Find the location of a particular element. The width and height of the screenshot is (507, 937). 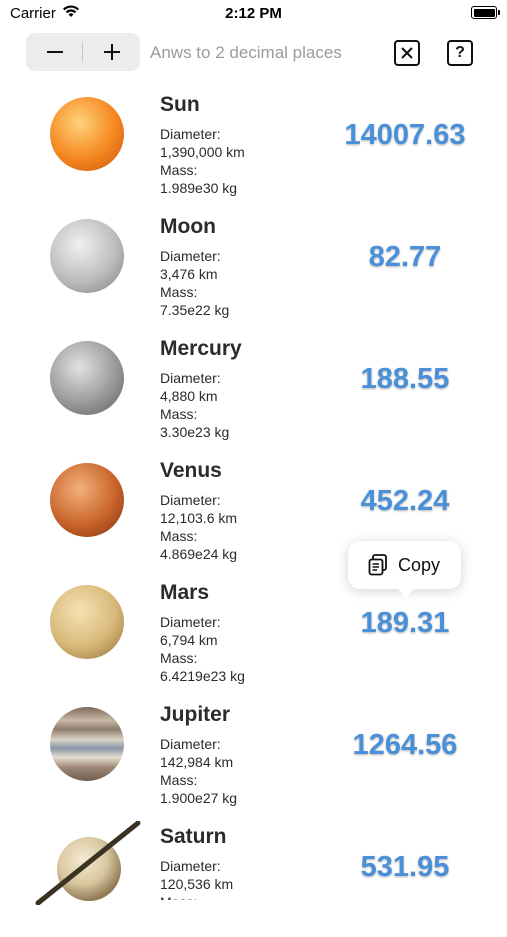

clock: 2:12 PM is located at coordinates (253, 13).